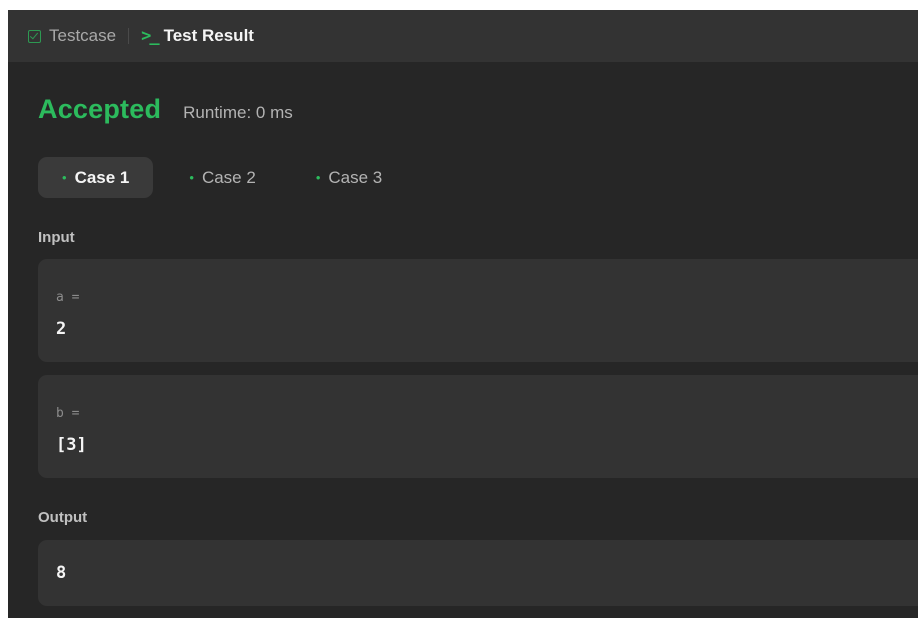 This screenshot has height=618, width=918. I want to click on case-tab-1: • Case 1, so click(96, 177).